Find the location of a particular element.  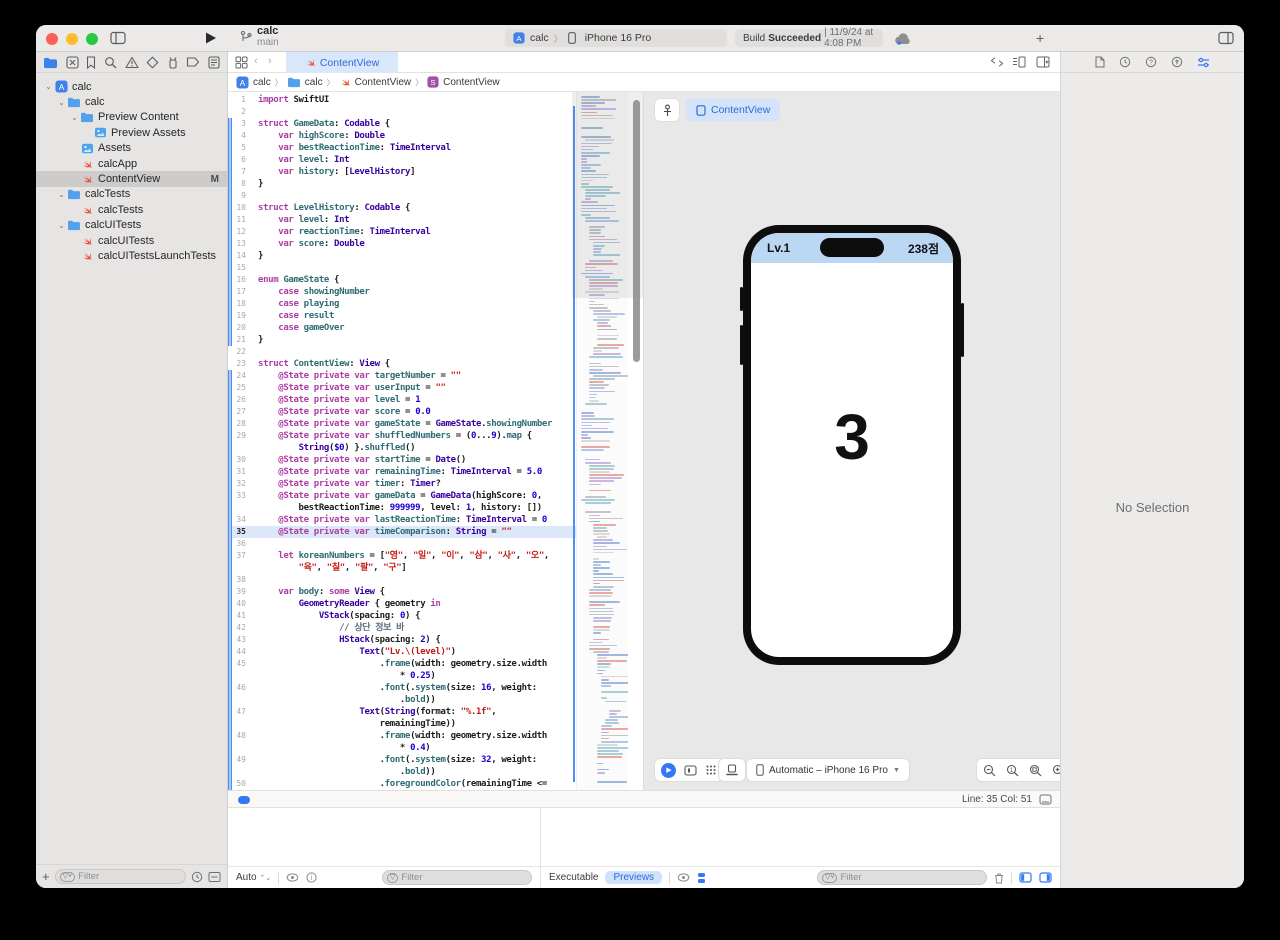

navigator-filter-field: ▽˅ is located at coordinates (120, 876).